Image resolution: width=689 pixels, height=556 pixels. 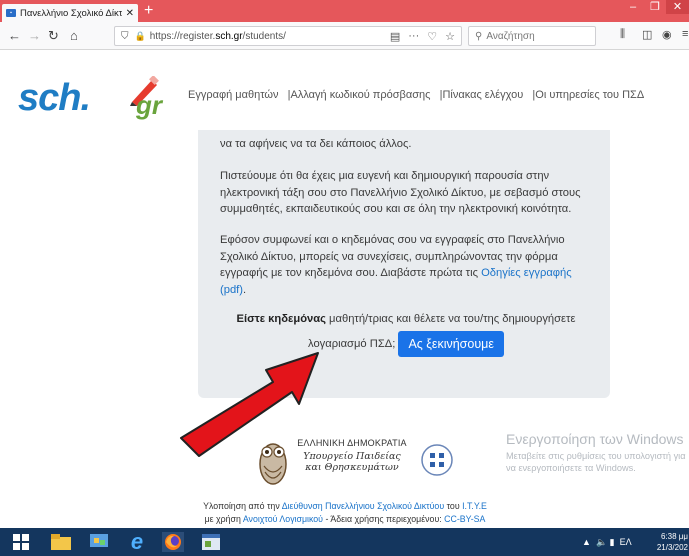 I want to click on ministry-line1: Υπουργείο Παιδείας, so click(x=352, y=456).